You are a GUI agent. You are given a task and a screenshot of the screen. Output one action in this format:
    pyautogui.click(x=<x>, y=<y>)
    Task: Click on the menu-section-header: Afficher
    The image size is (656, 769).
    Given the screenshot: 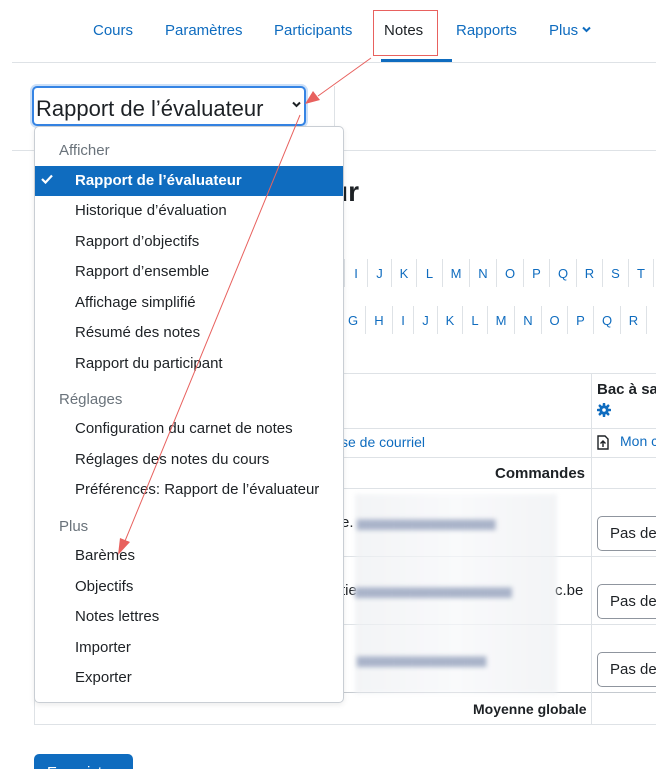 What is the action you would take?
    pyautogui.click(x=84, y=150)
    